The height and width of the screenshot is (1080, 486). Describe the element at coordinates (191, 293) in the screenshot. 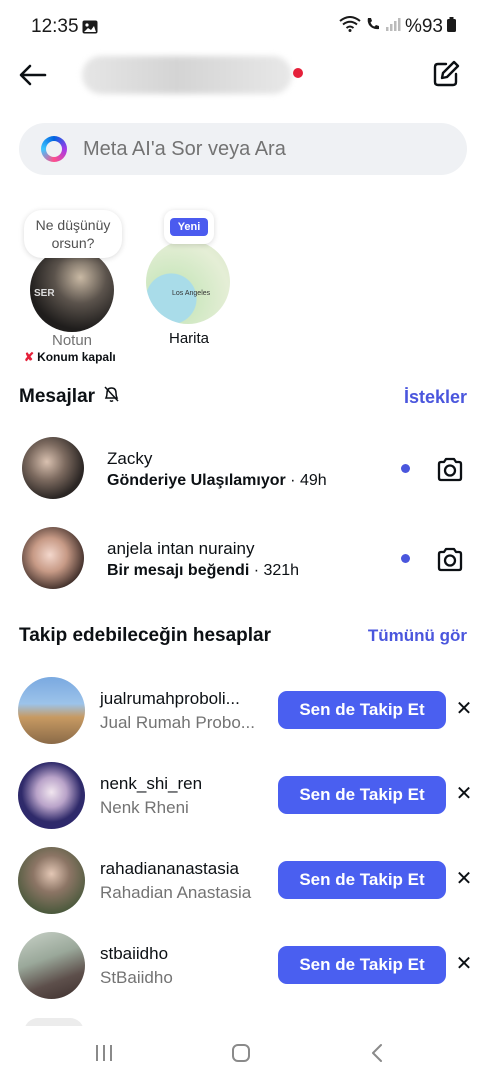

I see `map-place-label: Los Angeles` at that location.